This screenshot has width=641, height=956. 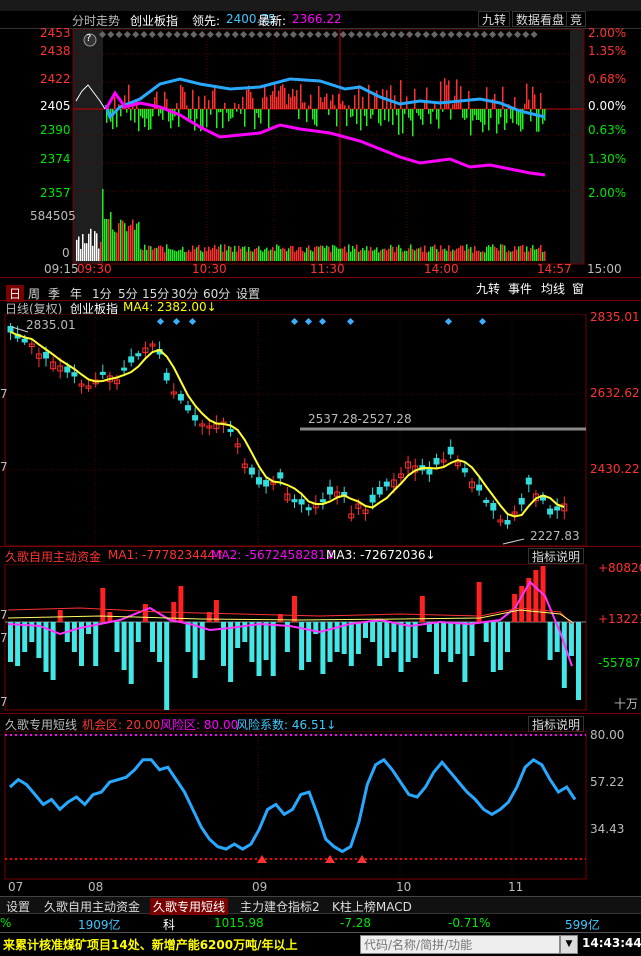 I want to click on data-view-button: 数据看盘, so click(x=540, y=19).